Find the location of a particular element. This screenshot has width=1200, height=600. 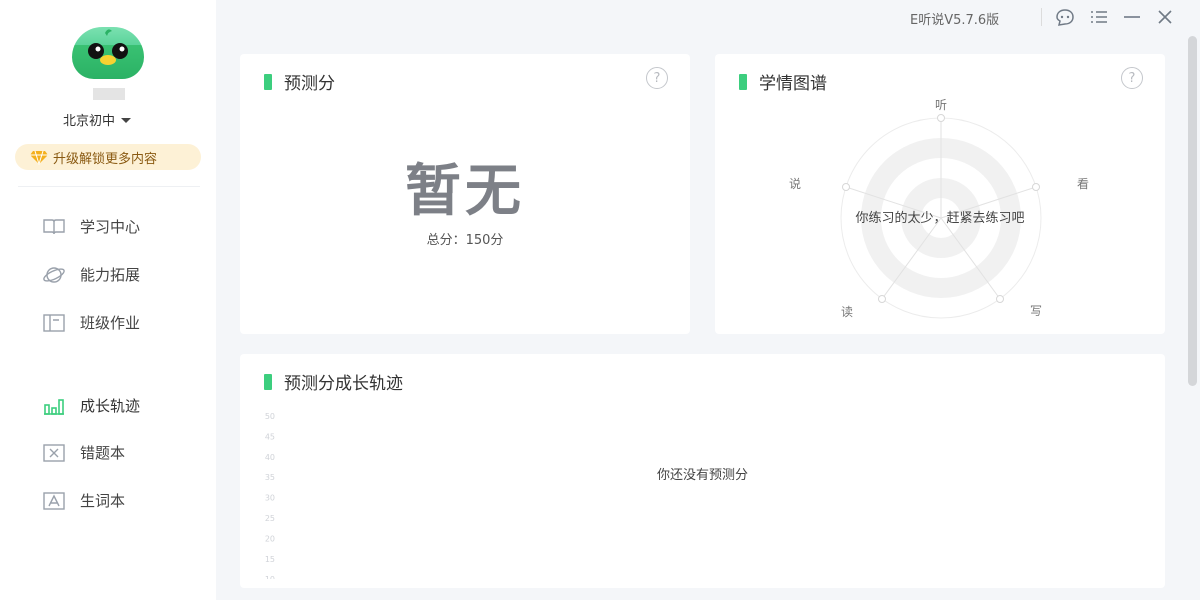

minimize-icon is located at coordinates (1132, 17).